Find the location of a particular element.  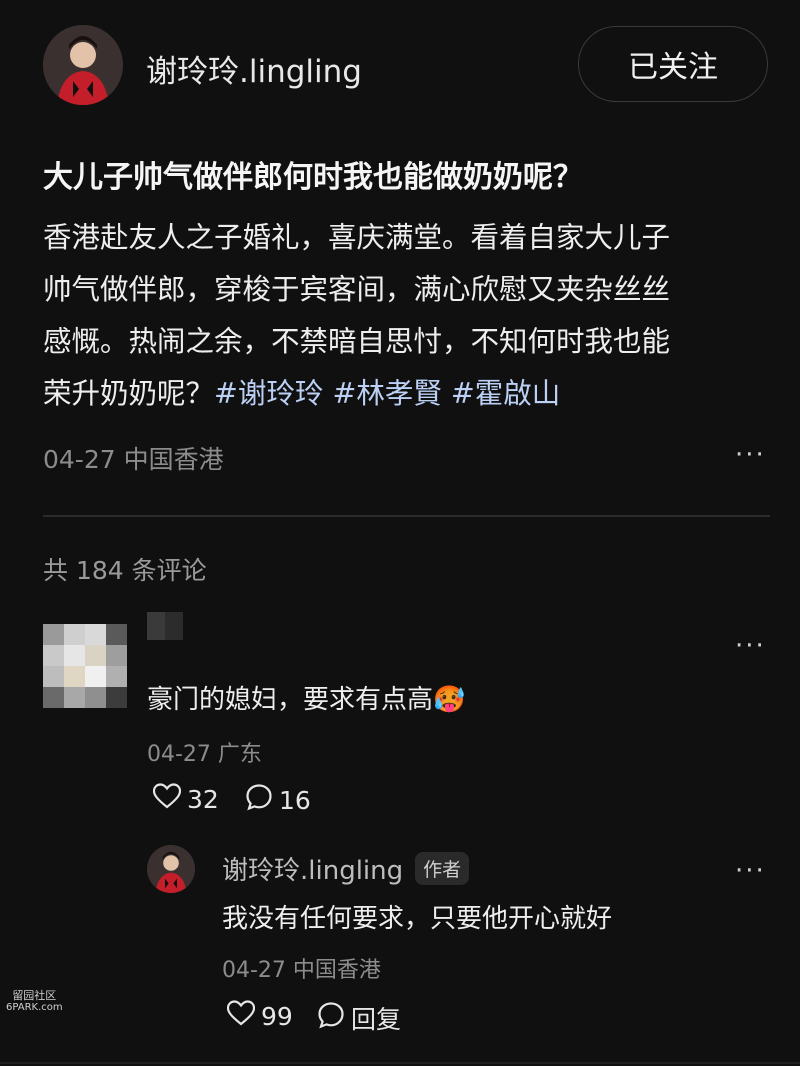

reply-button: 回复 is located at coordinates (359, 1018).